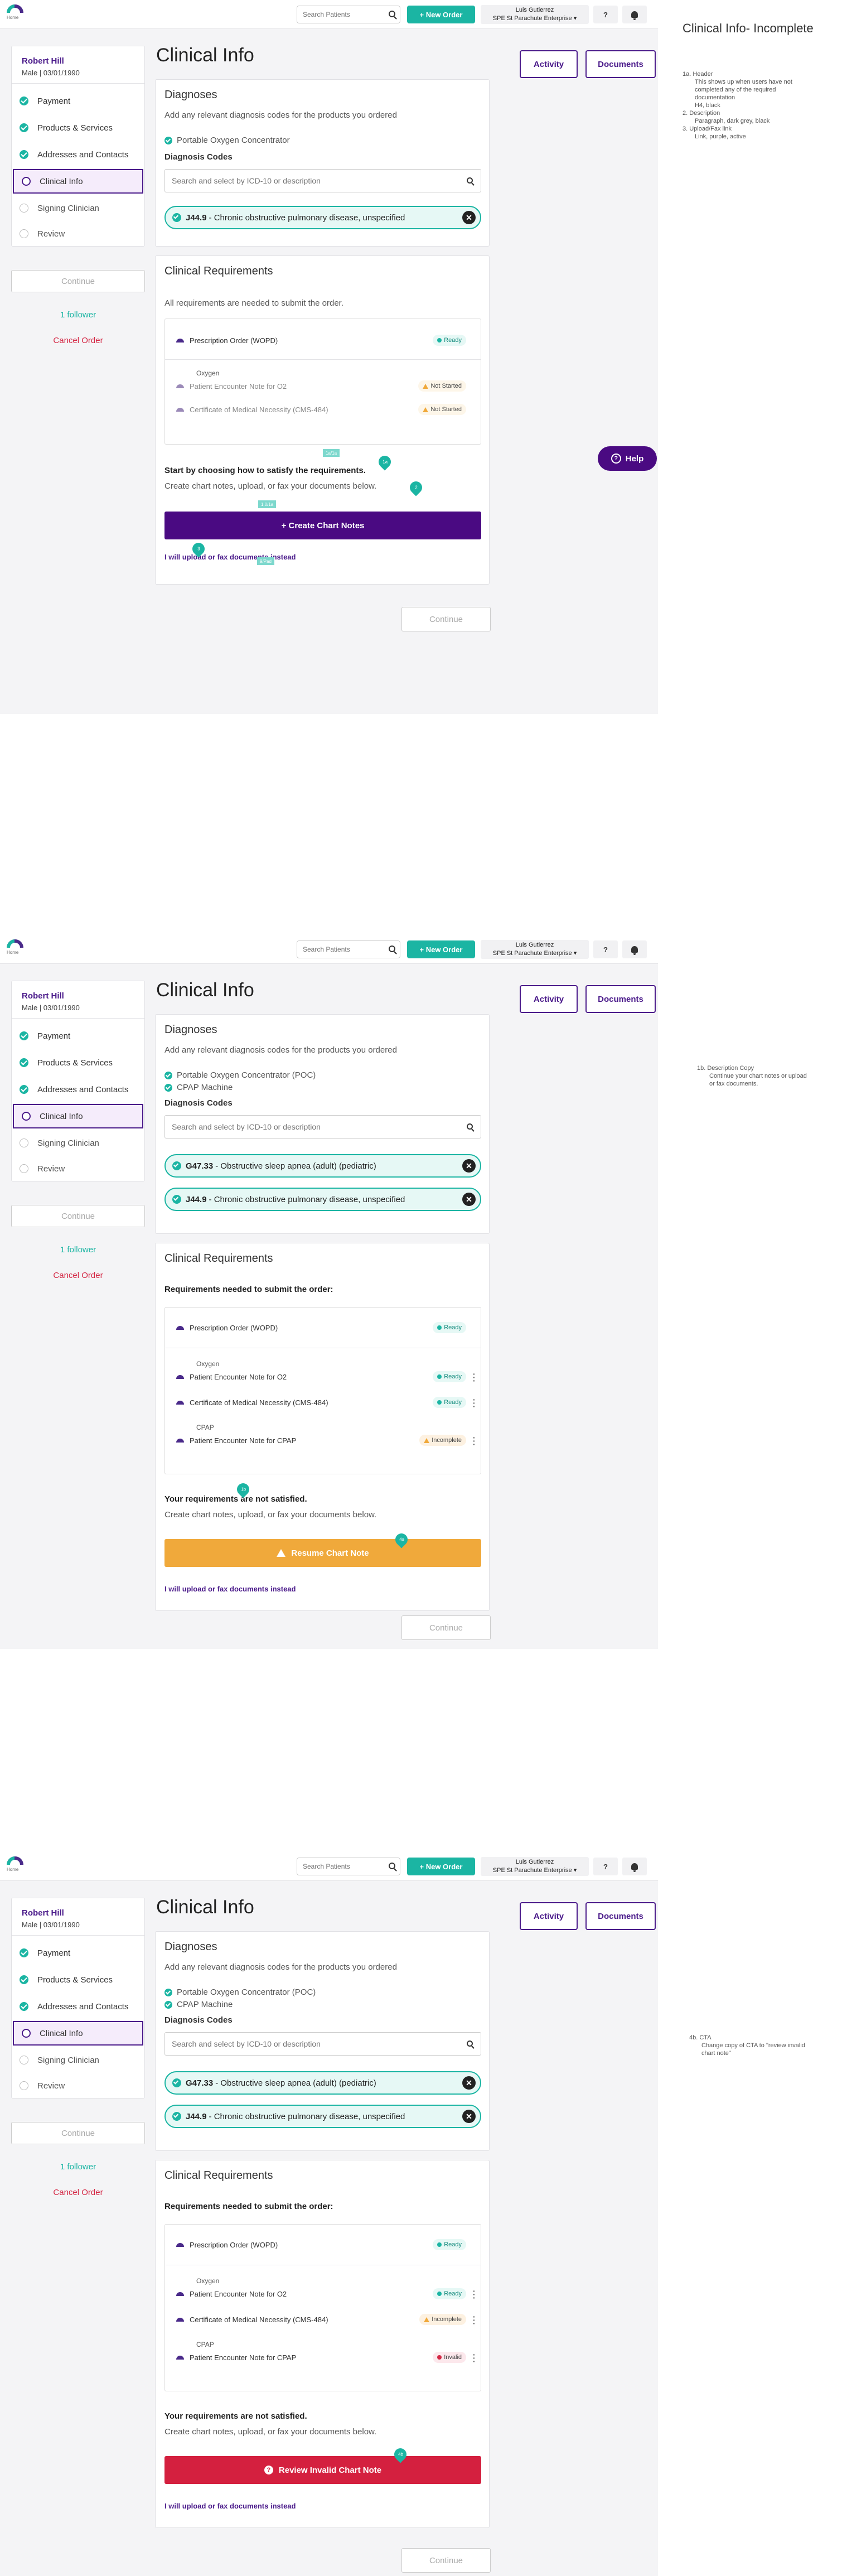 Image resolution: width=847 pixels, height=2576 pixels. I want to click on divider, so click(323, 359).